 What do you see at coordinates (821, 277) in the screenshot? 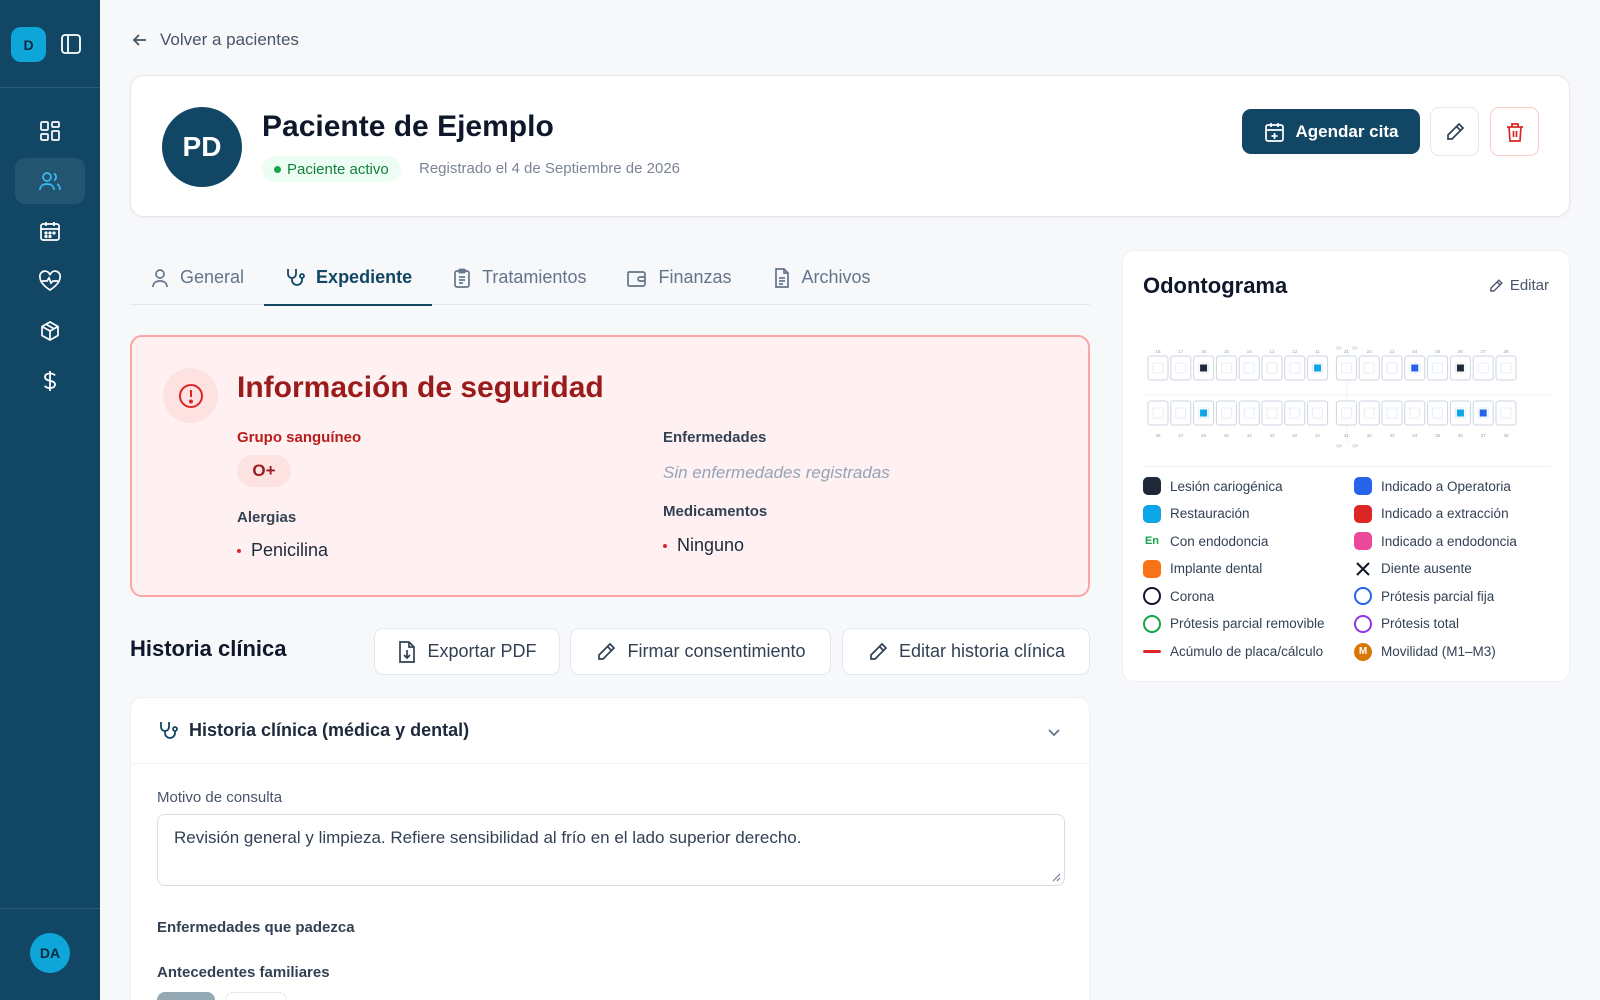
I see `tab-archivos: Archivos` at bounding box center [821, 277].